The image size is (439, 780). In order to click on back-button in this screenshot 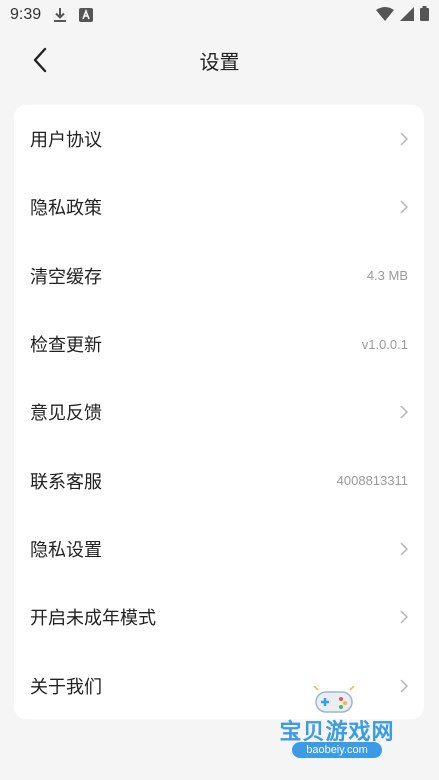, I will do `click(40, 60)`.